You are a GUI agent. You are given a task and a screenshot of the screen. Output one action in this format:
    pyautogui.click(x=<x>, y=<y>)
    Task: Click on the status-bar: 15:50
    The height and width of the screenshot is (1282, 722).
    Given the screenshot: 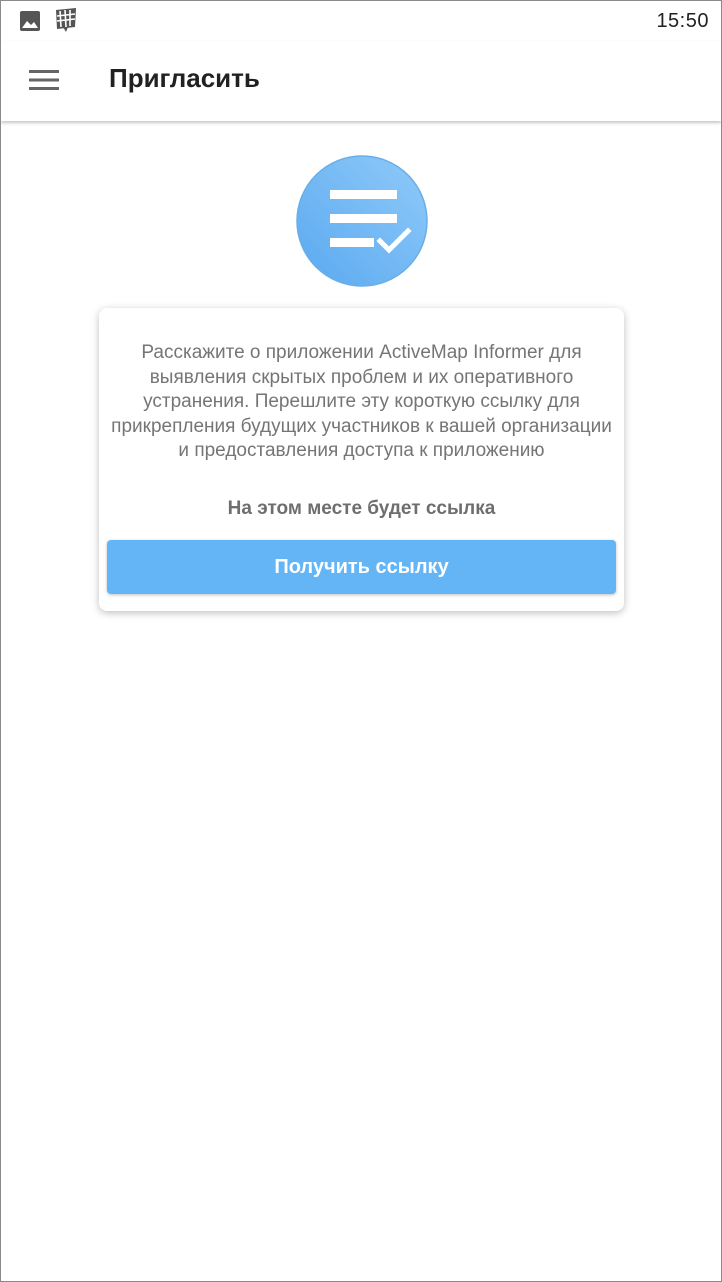 What is the action you would take?
    pyautogui.click(x=361, y=21)
    